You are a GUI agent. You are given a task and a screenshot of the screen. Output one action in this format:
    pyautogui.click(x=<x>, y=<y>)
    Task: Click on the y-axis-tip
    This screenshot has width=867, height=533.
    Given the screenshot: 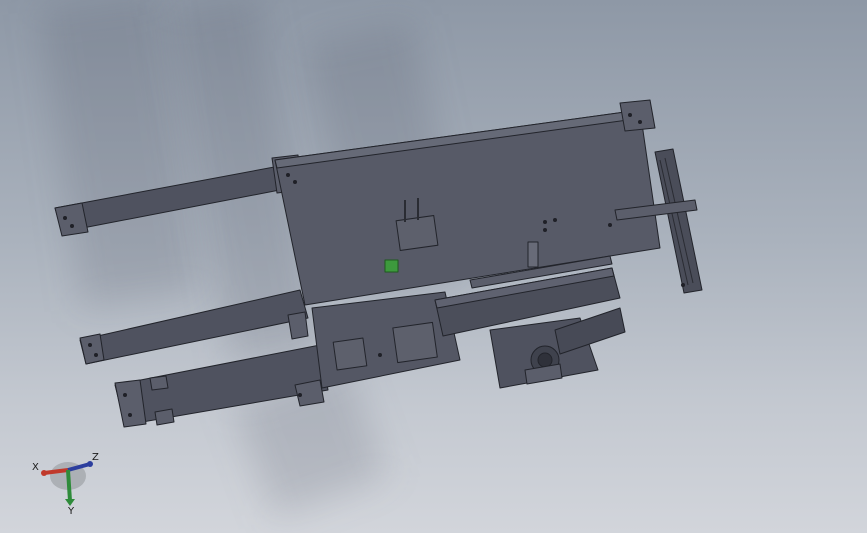 What is the action you would take?
    pyautogui.click(x=70, y=502)
    